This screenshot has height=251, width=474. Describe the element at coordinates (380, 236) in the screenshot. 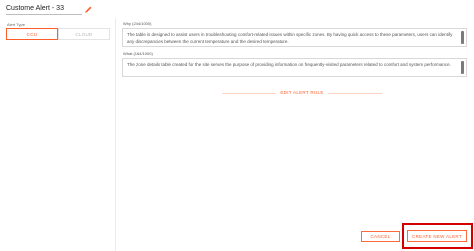

I see `cancel-button: CANCEL` at that location.